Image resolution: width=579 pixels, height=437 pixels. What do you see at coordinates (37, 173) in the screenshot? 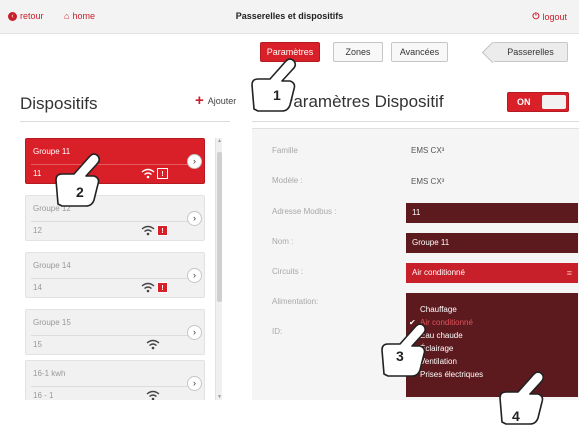
I see `device-address: 11` at bounding box center [37, 173].